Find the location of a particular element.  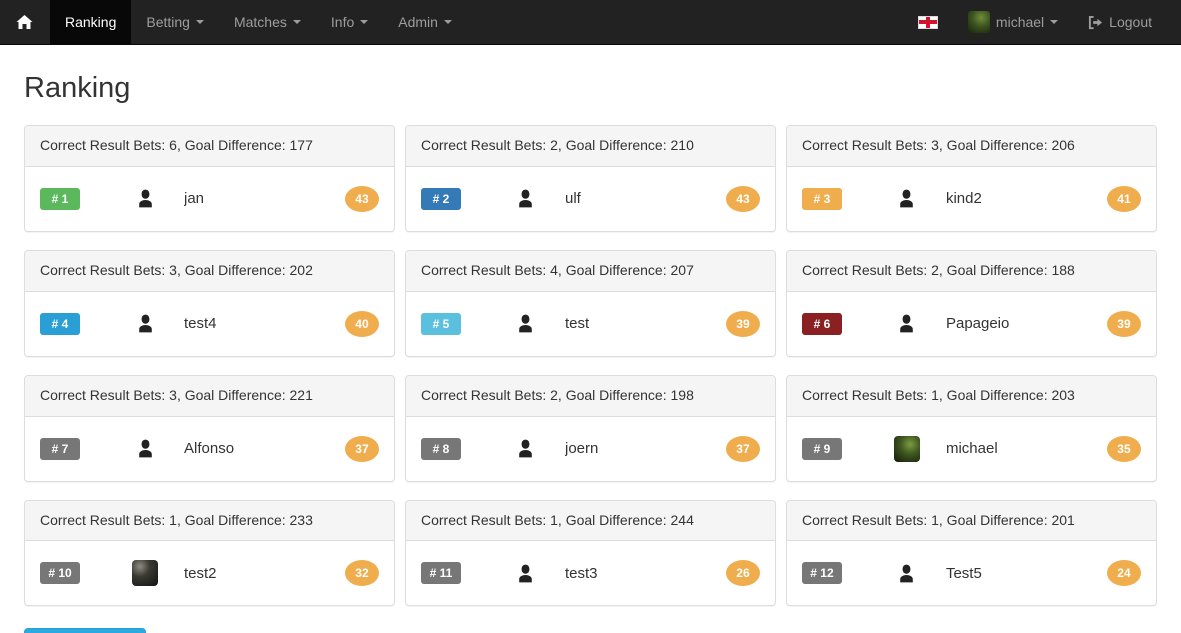

rank-badge: # 10 is located at coordinates (60, 573).